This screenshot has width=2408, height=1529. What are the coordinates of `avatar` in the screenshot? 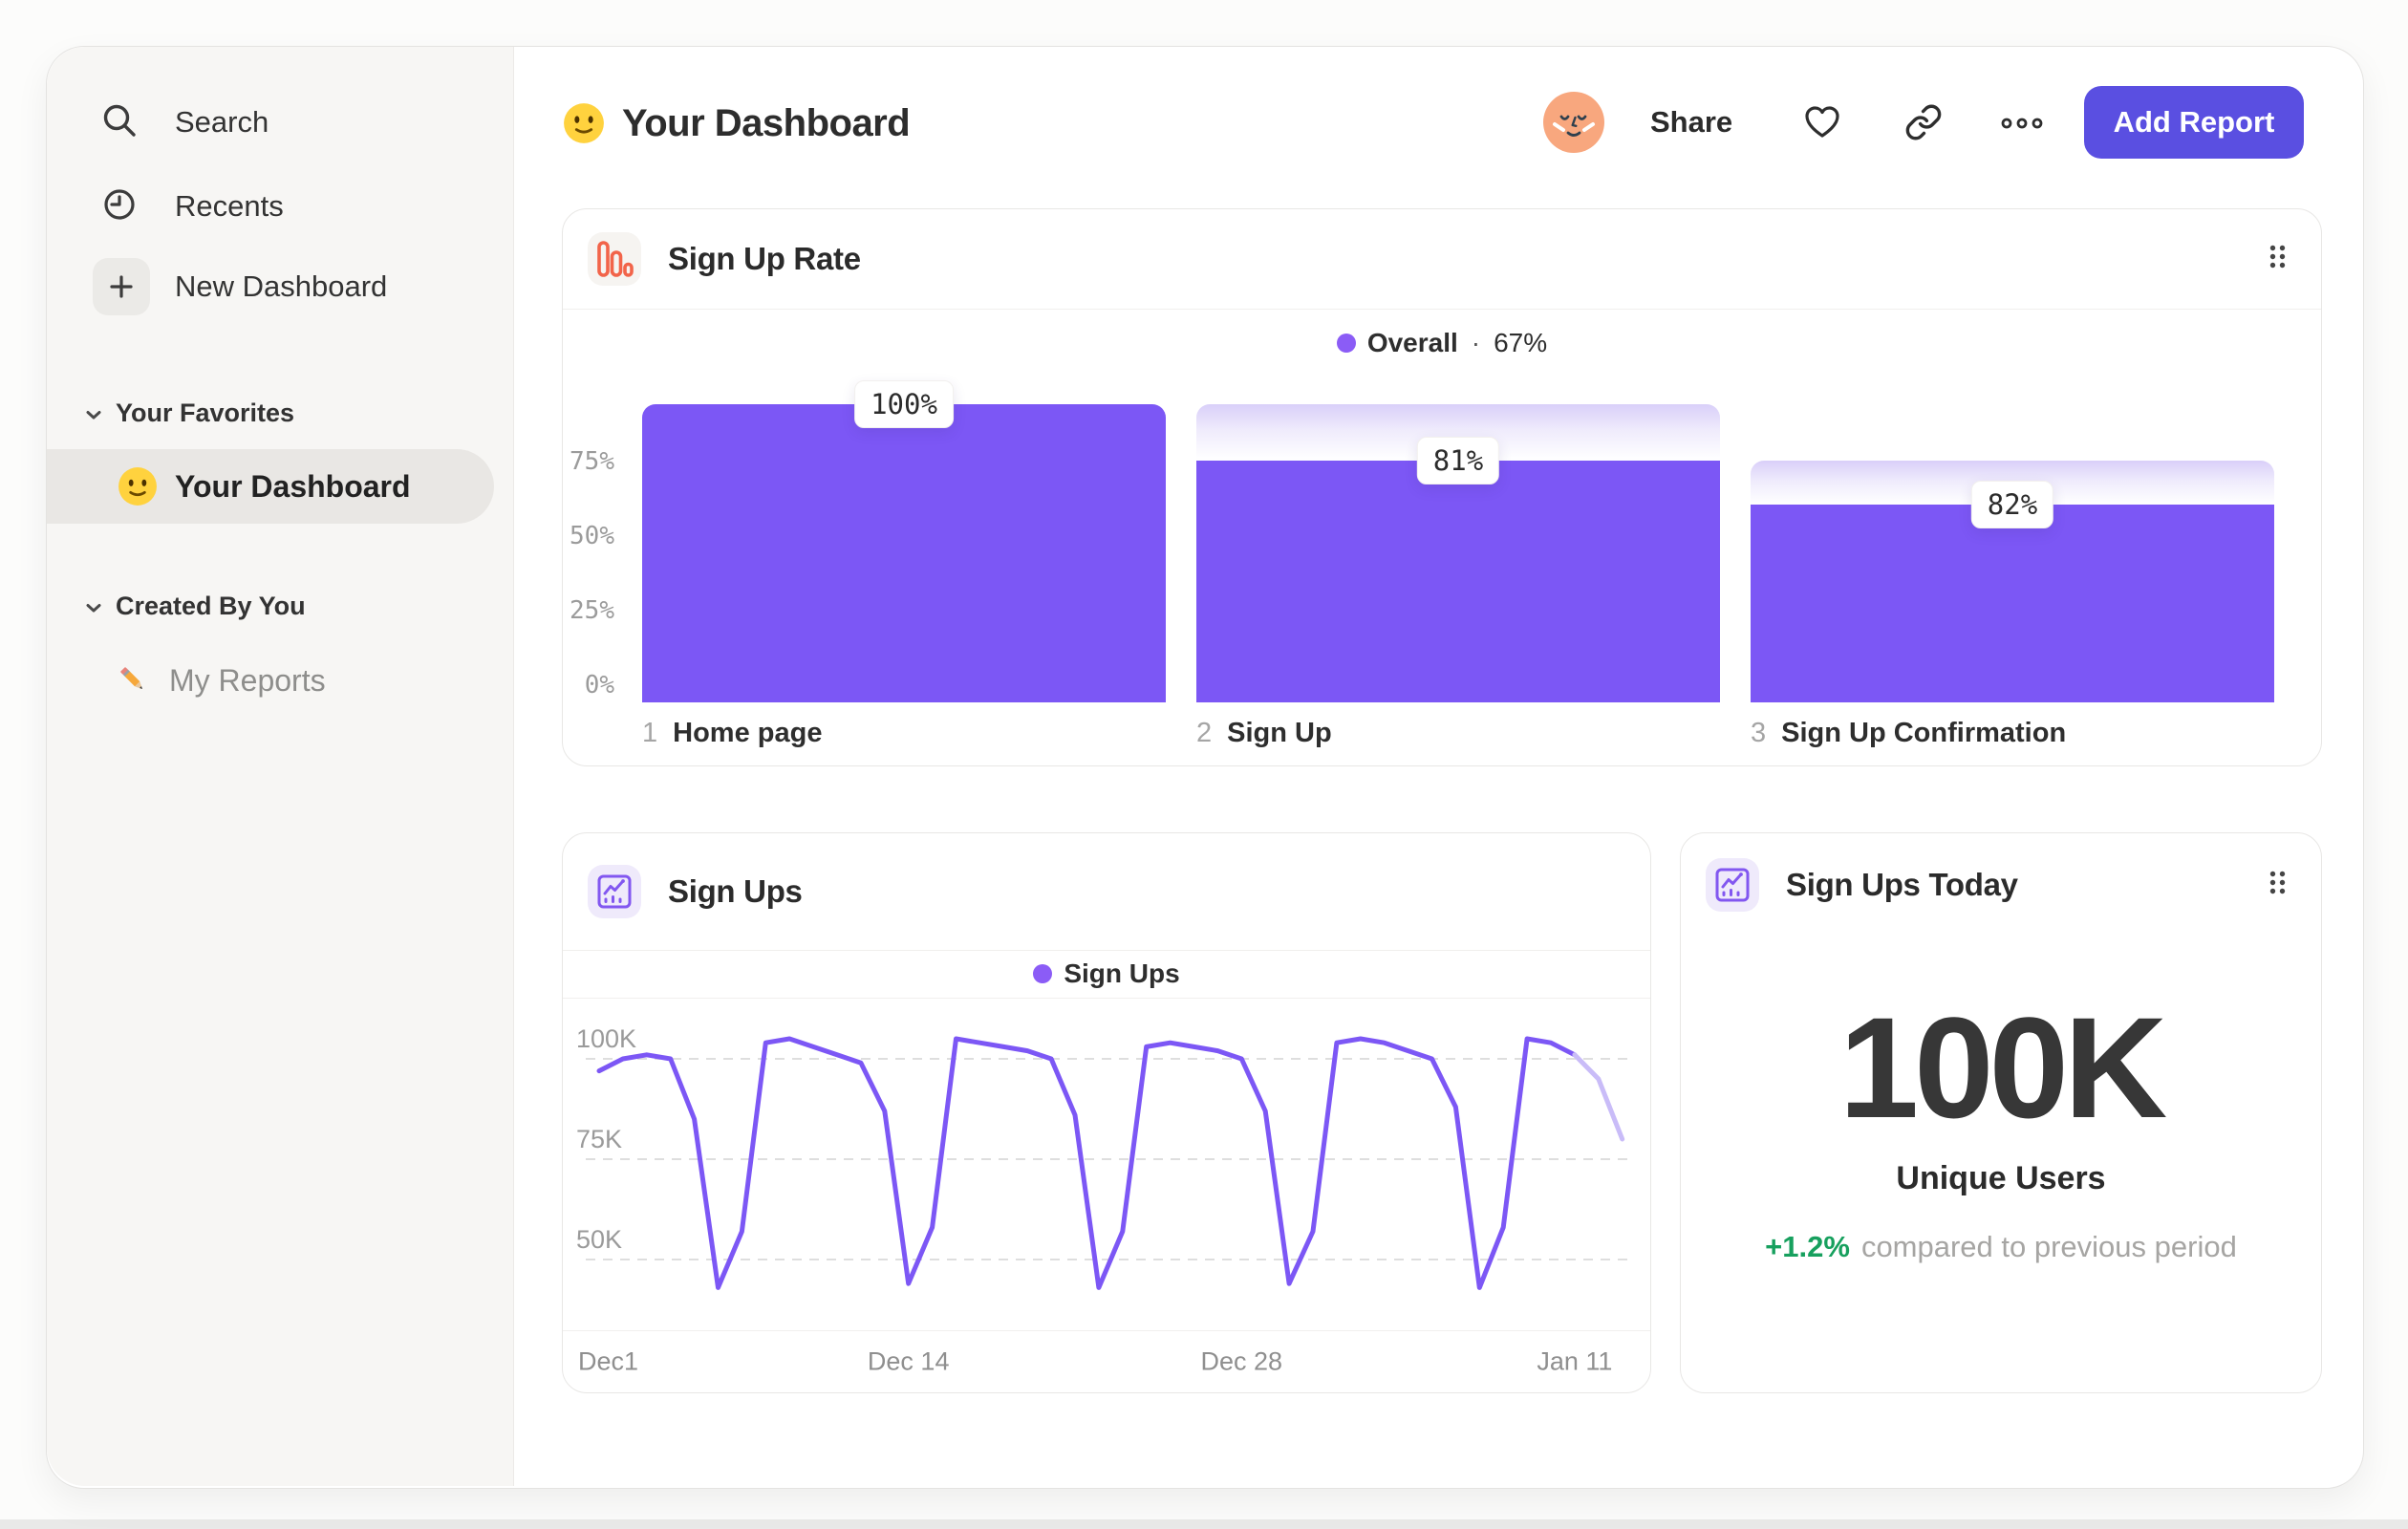 It's located at (1574, 122).